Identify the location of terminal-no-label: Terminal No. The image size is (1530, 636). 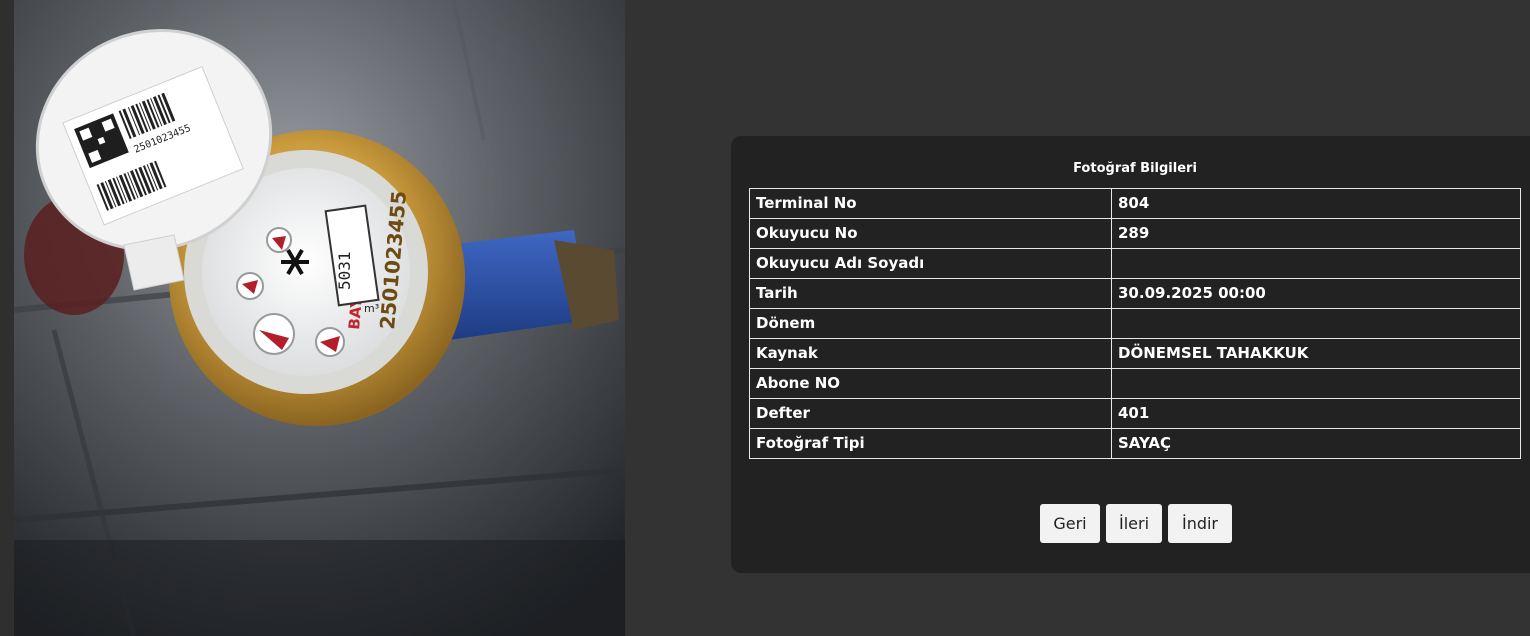
(930, 203).